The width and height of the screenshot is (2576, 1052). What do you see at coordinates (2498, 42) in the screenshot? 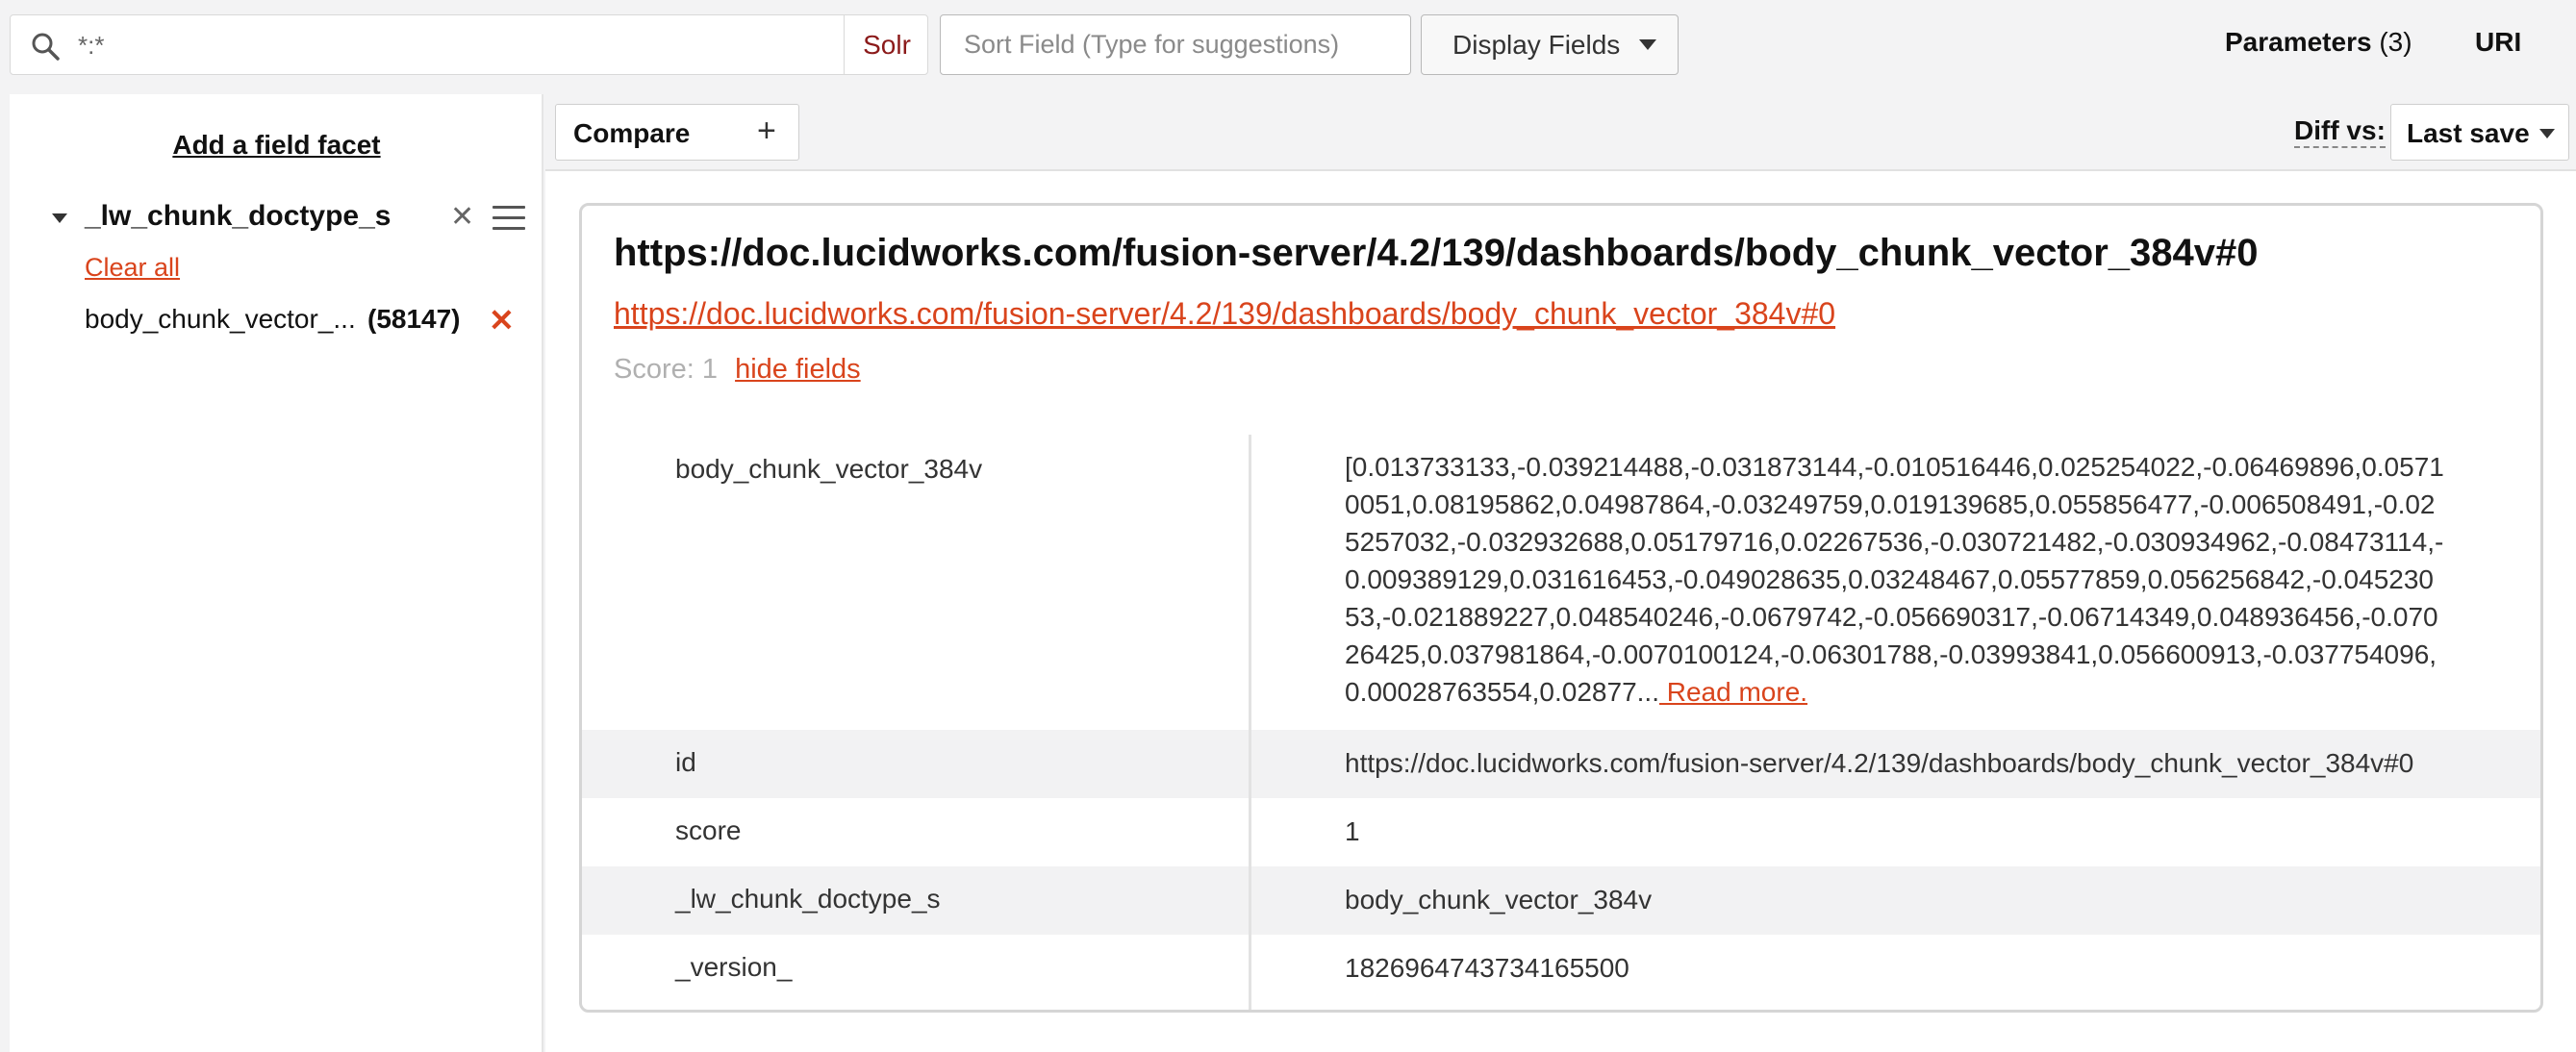
I see `uri-button: URI` at bounding box center [2498, 42].